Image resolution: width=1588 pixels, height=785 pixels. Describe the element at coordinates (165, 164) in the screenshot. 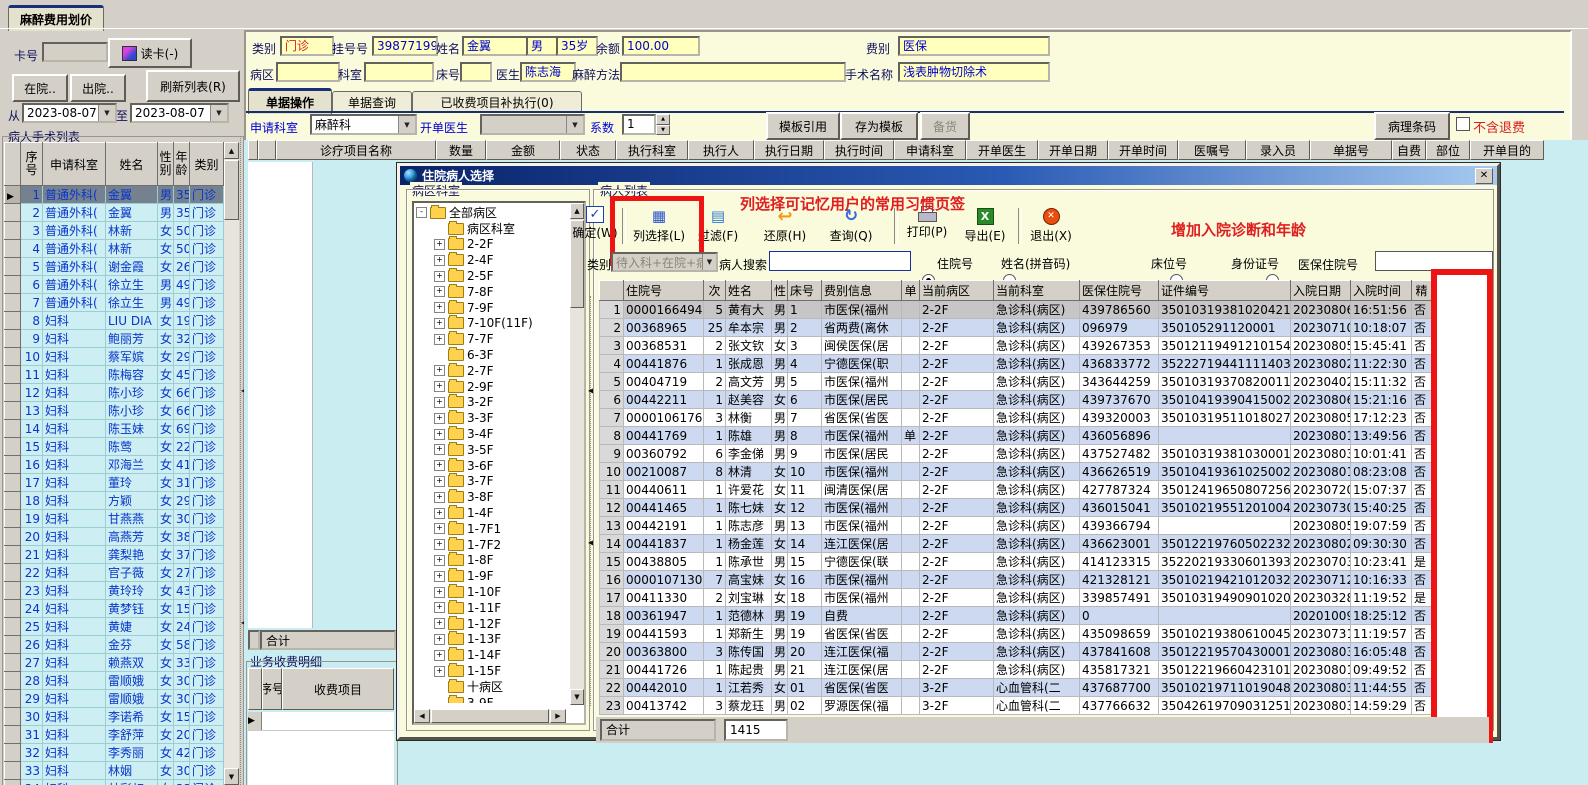

I see `col-sex: 性别` at that location.